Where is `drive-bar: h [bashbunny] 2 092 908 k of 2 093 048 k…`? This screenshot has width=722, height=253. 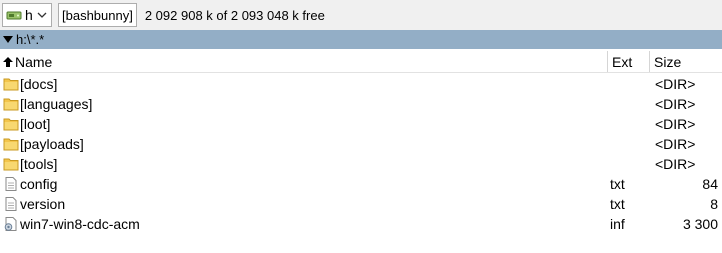
drive-bar: h [bashbunny] 2 092 908 k of 2 093 048 k… is located at coordinates (361, 15).